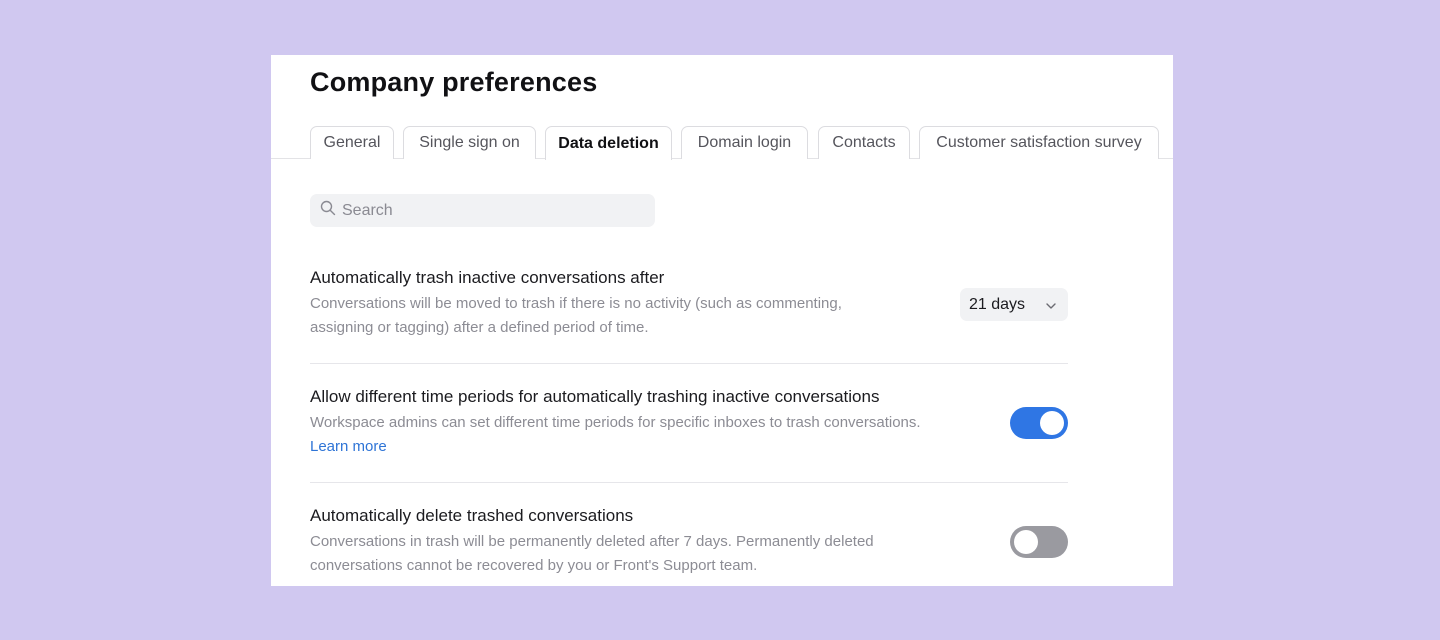 The image size is (1440, 640). Describe the element at coordinates (348, 447) in the screenshot. I see `learn-more-link: Learn more` at that location.